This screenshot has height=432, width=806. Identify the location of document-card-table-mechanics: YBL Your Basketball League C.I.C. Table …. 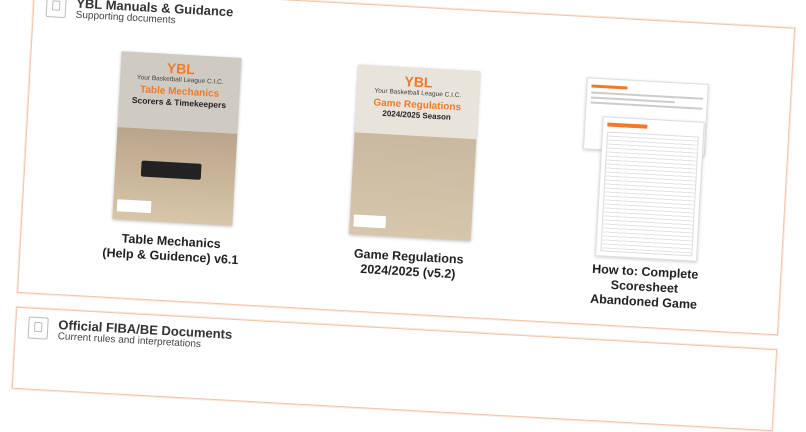
(176, 159).